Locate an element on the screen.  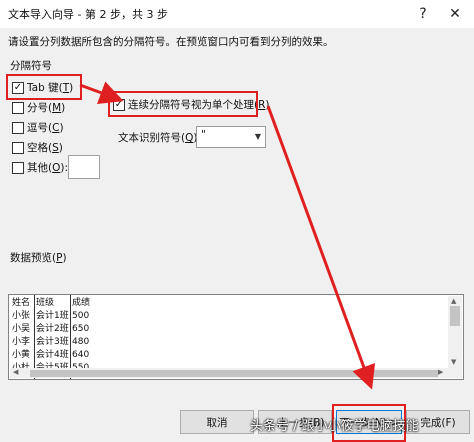
watermark-text: 头条号 / 跟小小筱学电脑技能 is located at coordinates (334, 426).